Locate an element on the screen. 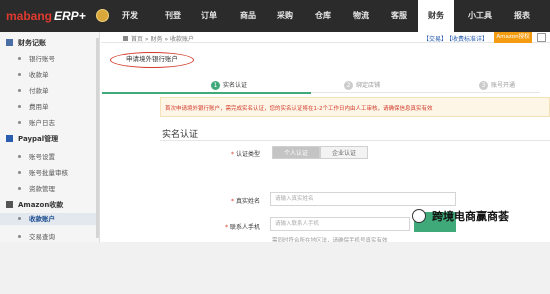 The width and height of the screenshot is (550, 294). sidebar-item-expenses: 费用单 is located at coordinates (33, 106).